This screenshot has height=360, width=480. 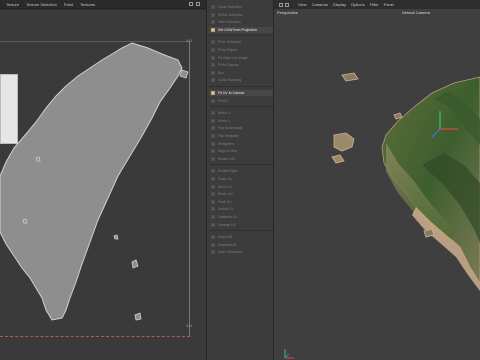 What do you see at coordinates (241, 50) in the screenshot?
I see `palette-item: Fit to Object` at bounding box center [241, 50].